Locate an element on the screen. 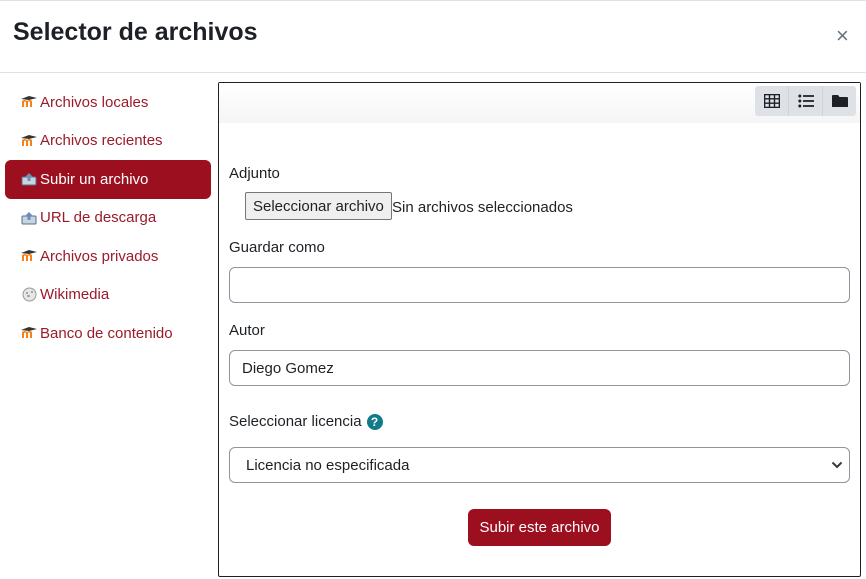 The width and height of the screenshot is (866, 579). choose-file-button: Seleccionar archivo is located at coordinates (318, 206).